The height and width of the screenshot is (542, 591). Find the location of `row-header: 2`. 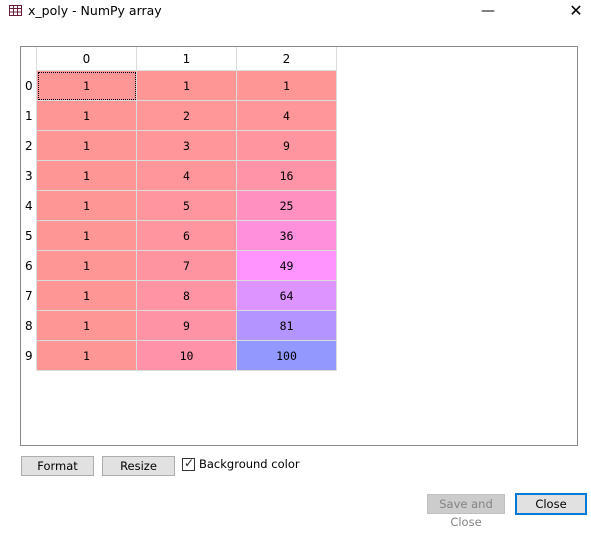

row-header: 2 is located at coordinates (29, 145).